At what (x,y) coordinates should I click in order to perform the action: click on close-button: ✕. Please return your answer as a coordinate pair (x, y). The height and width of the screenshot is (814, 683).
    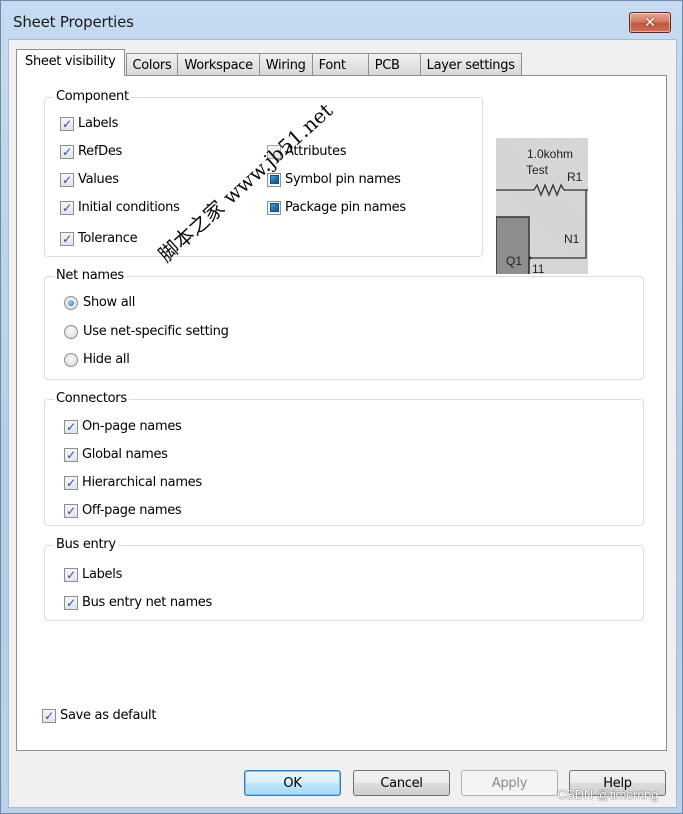
    Looking at the image, I should click on (650, 22).